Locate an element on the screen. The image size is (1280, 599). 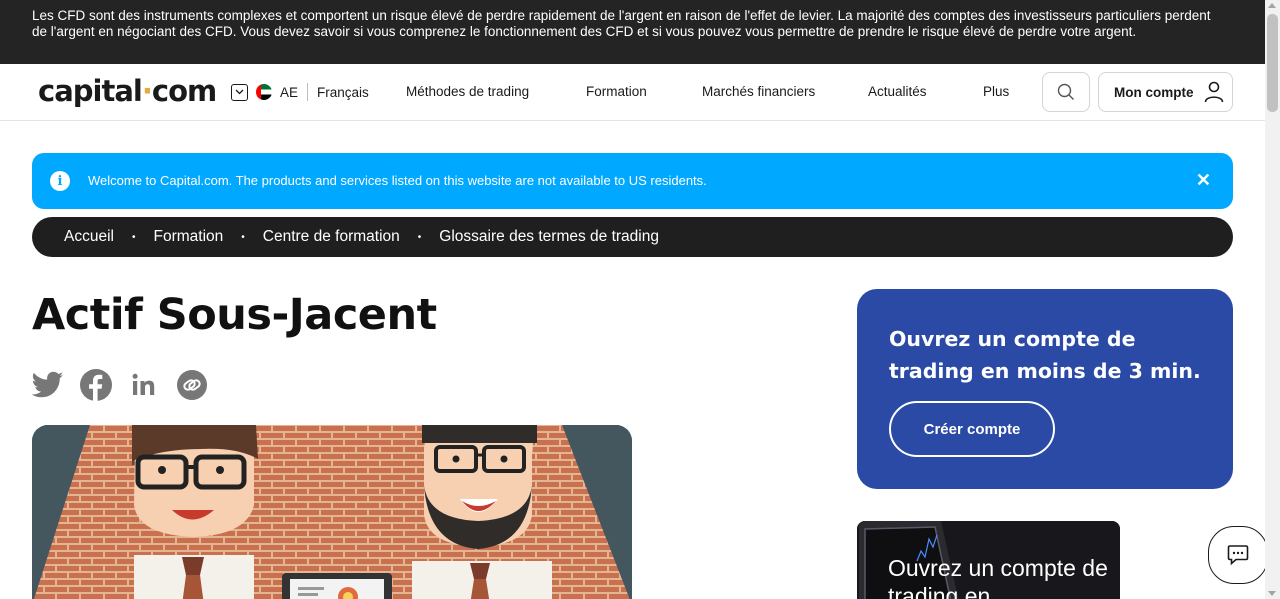
facebook-share-button is located at coordinates (96, 385).